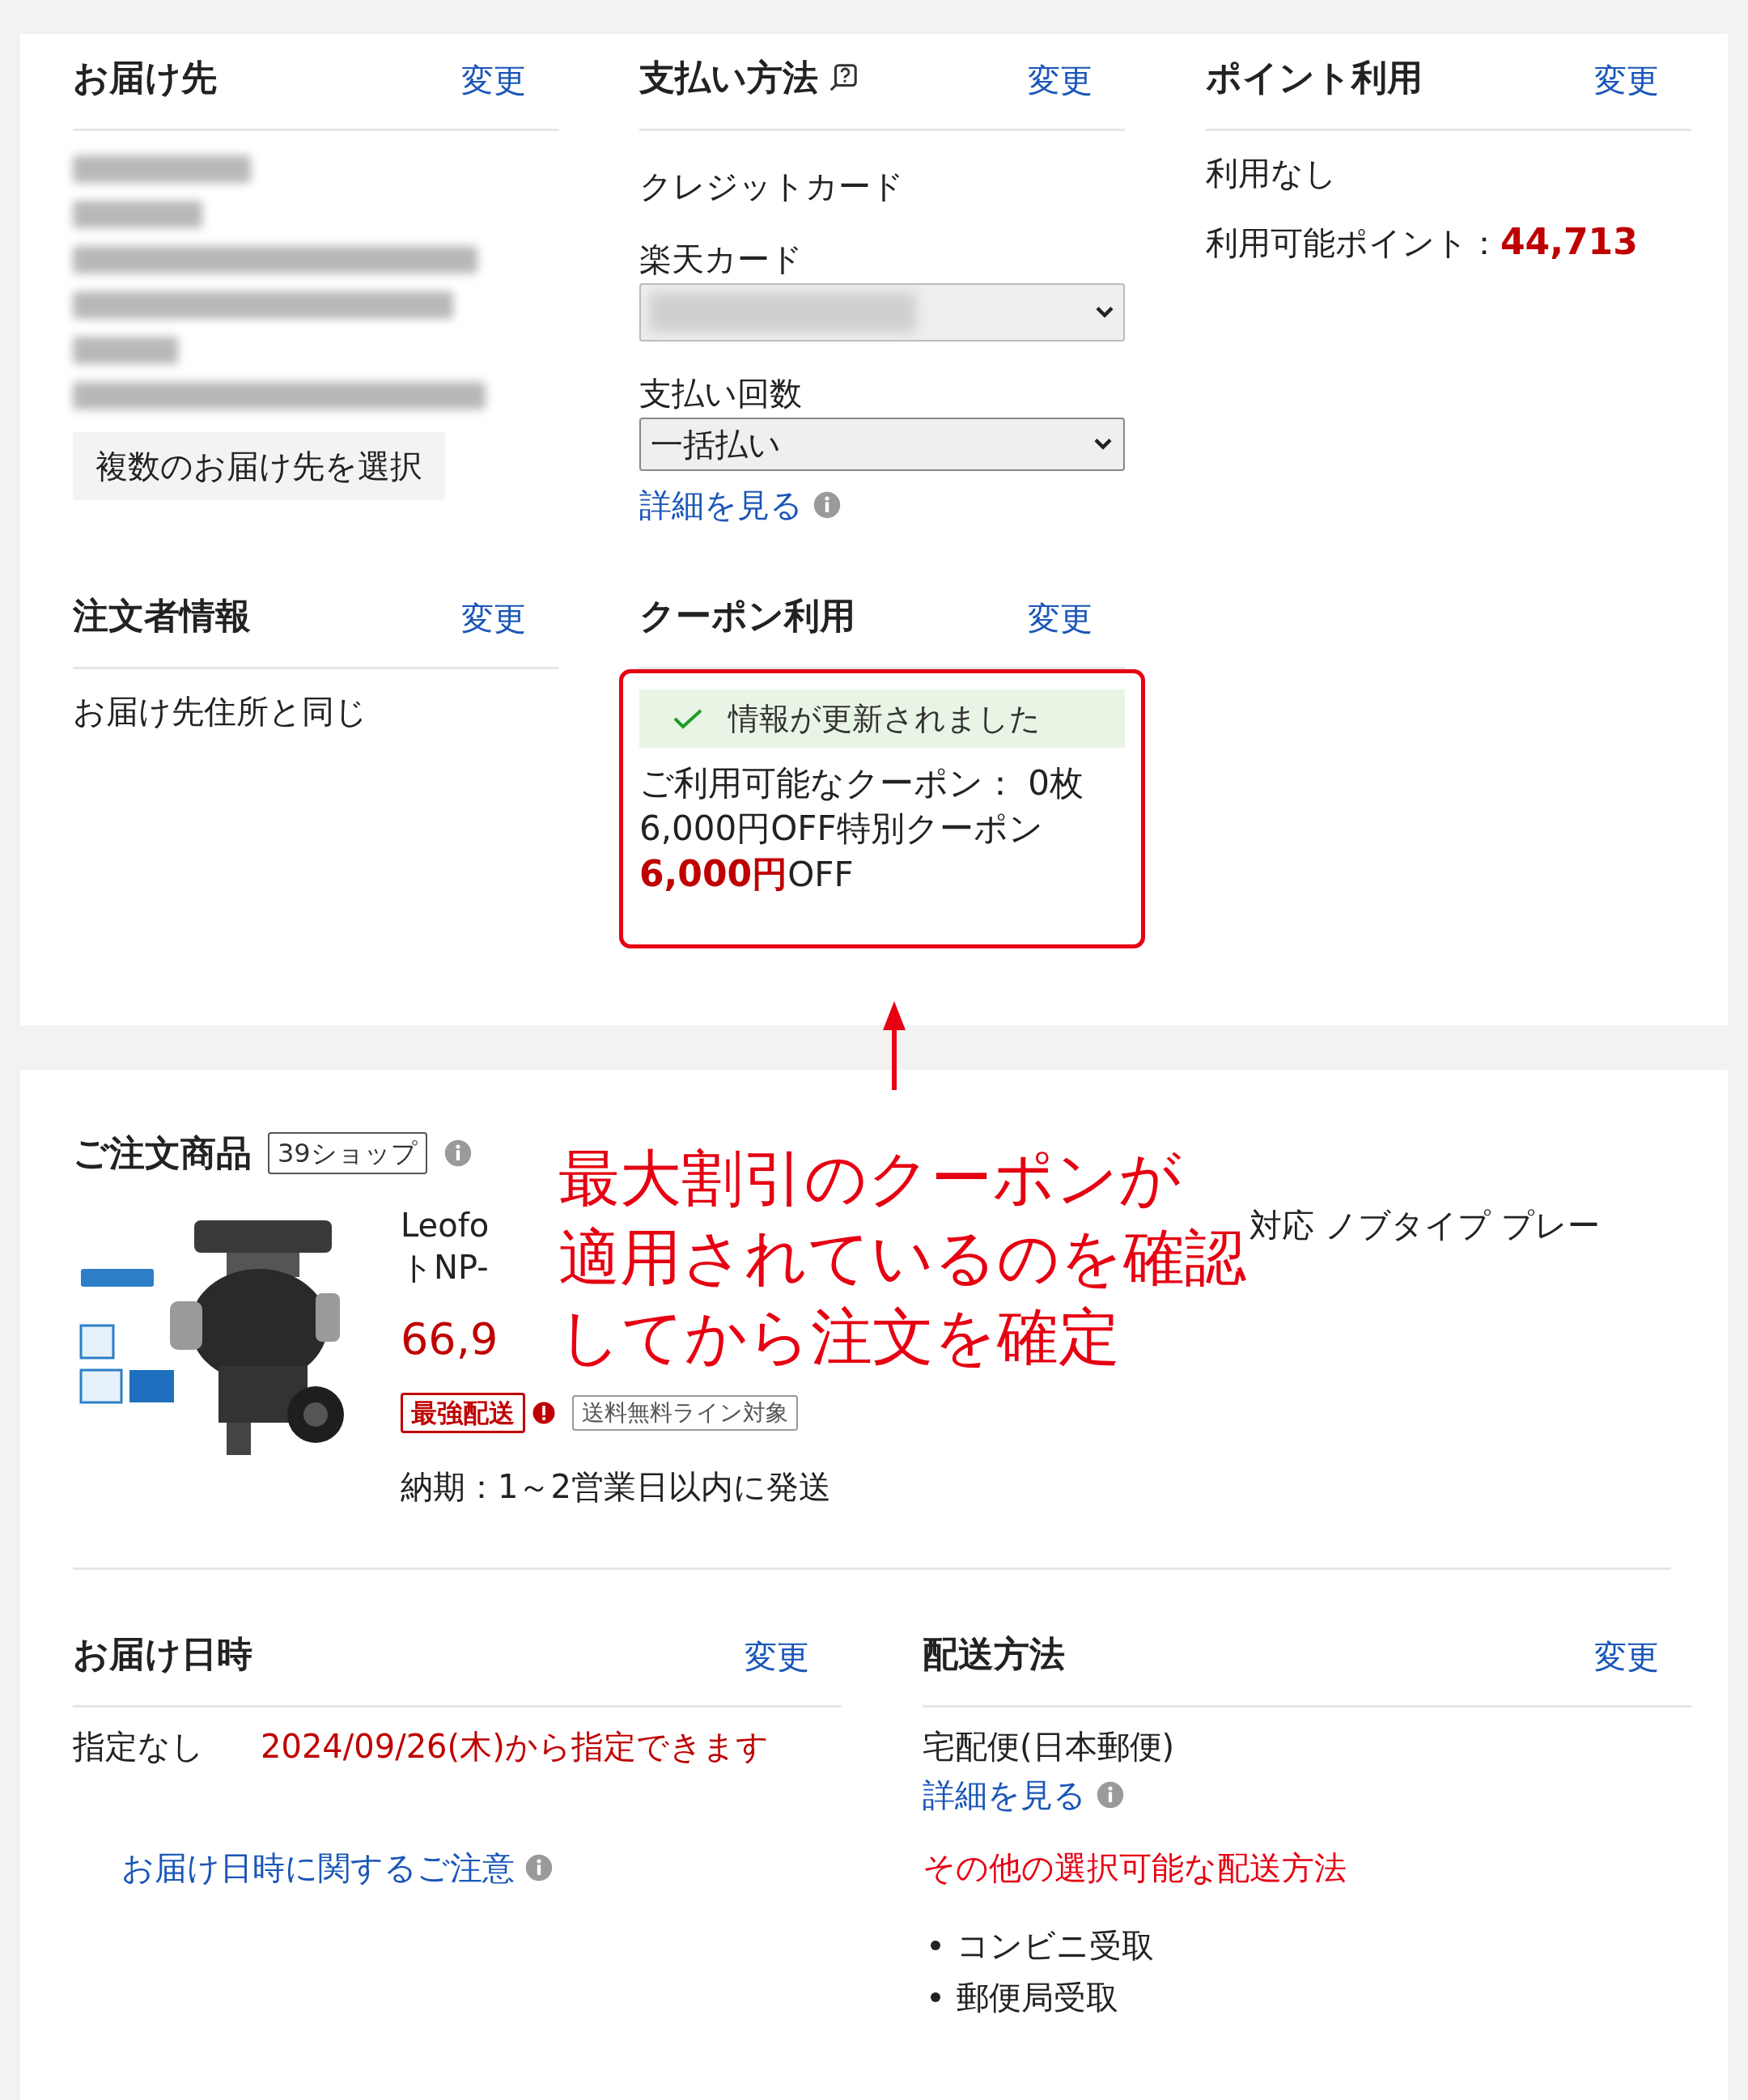  What do you see at coordinates (220, 712) in the screenshot?
I see `orderer-info: お届け先住所と同じ` at bounding box center [220, 712].